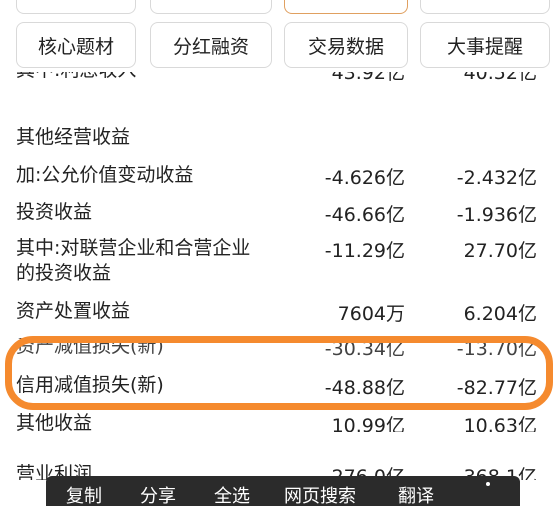 The height and width of the screenshot is (506, 557). I want to click on tab-label: 交易数据, so click(345, 46).